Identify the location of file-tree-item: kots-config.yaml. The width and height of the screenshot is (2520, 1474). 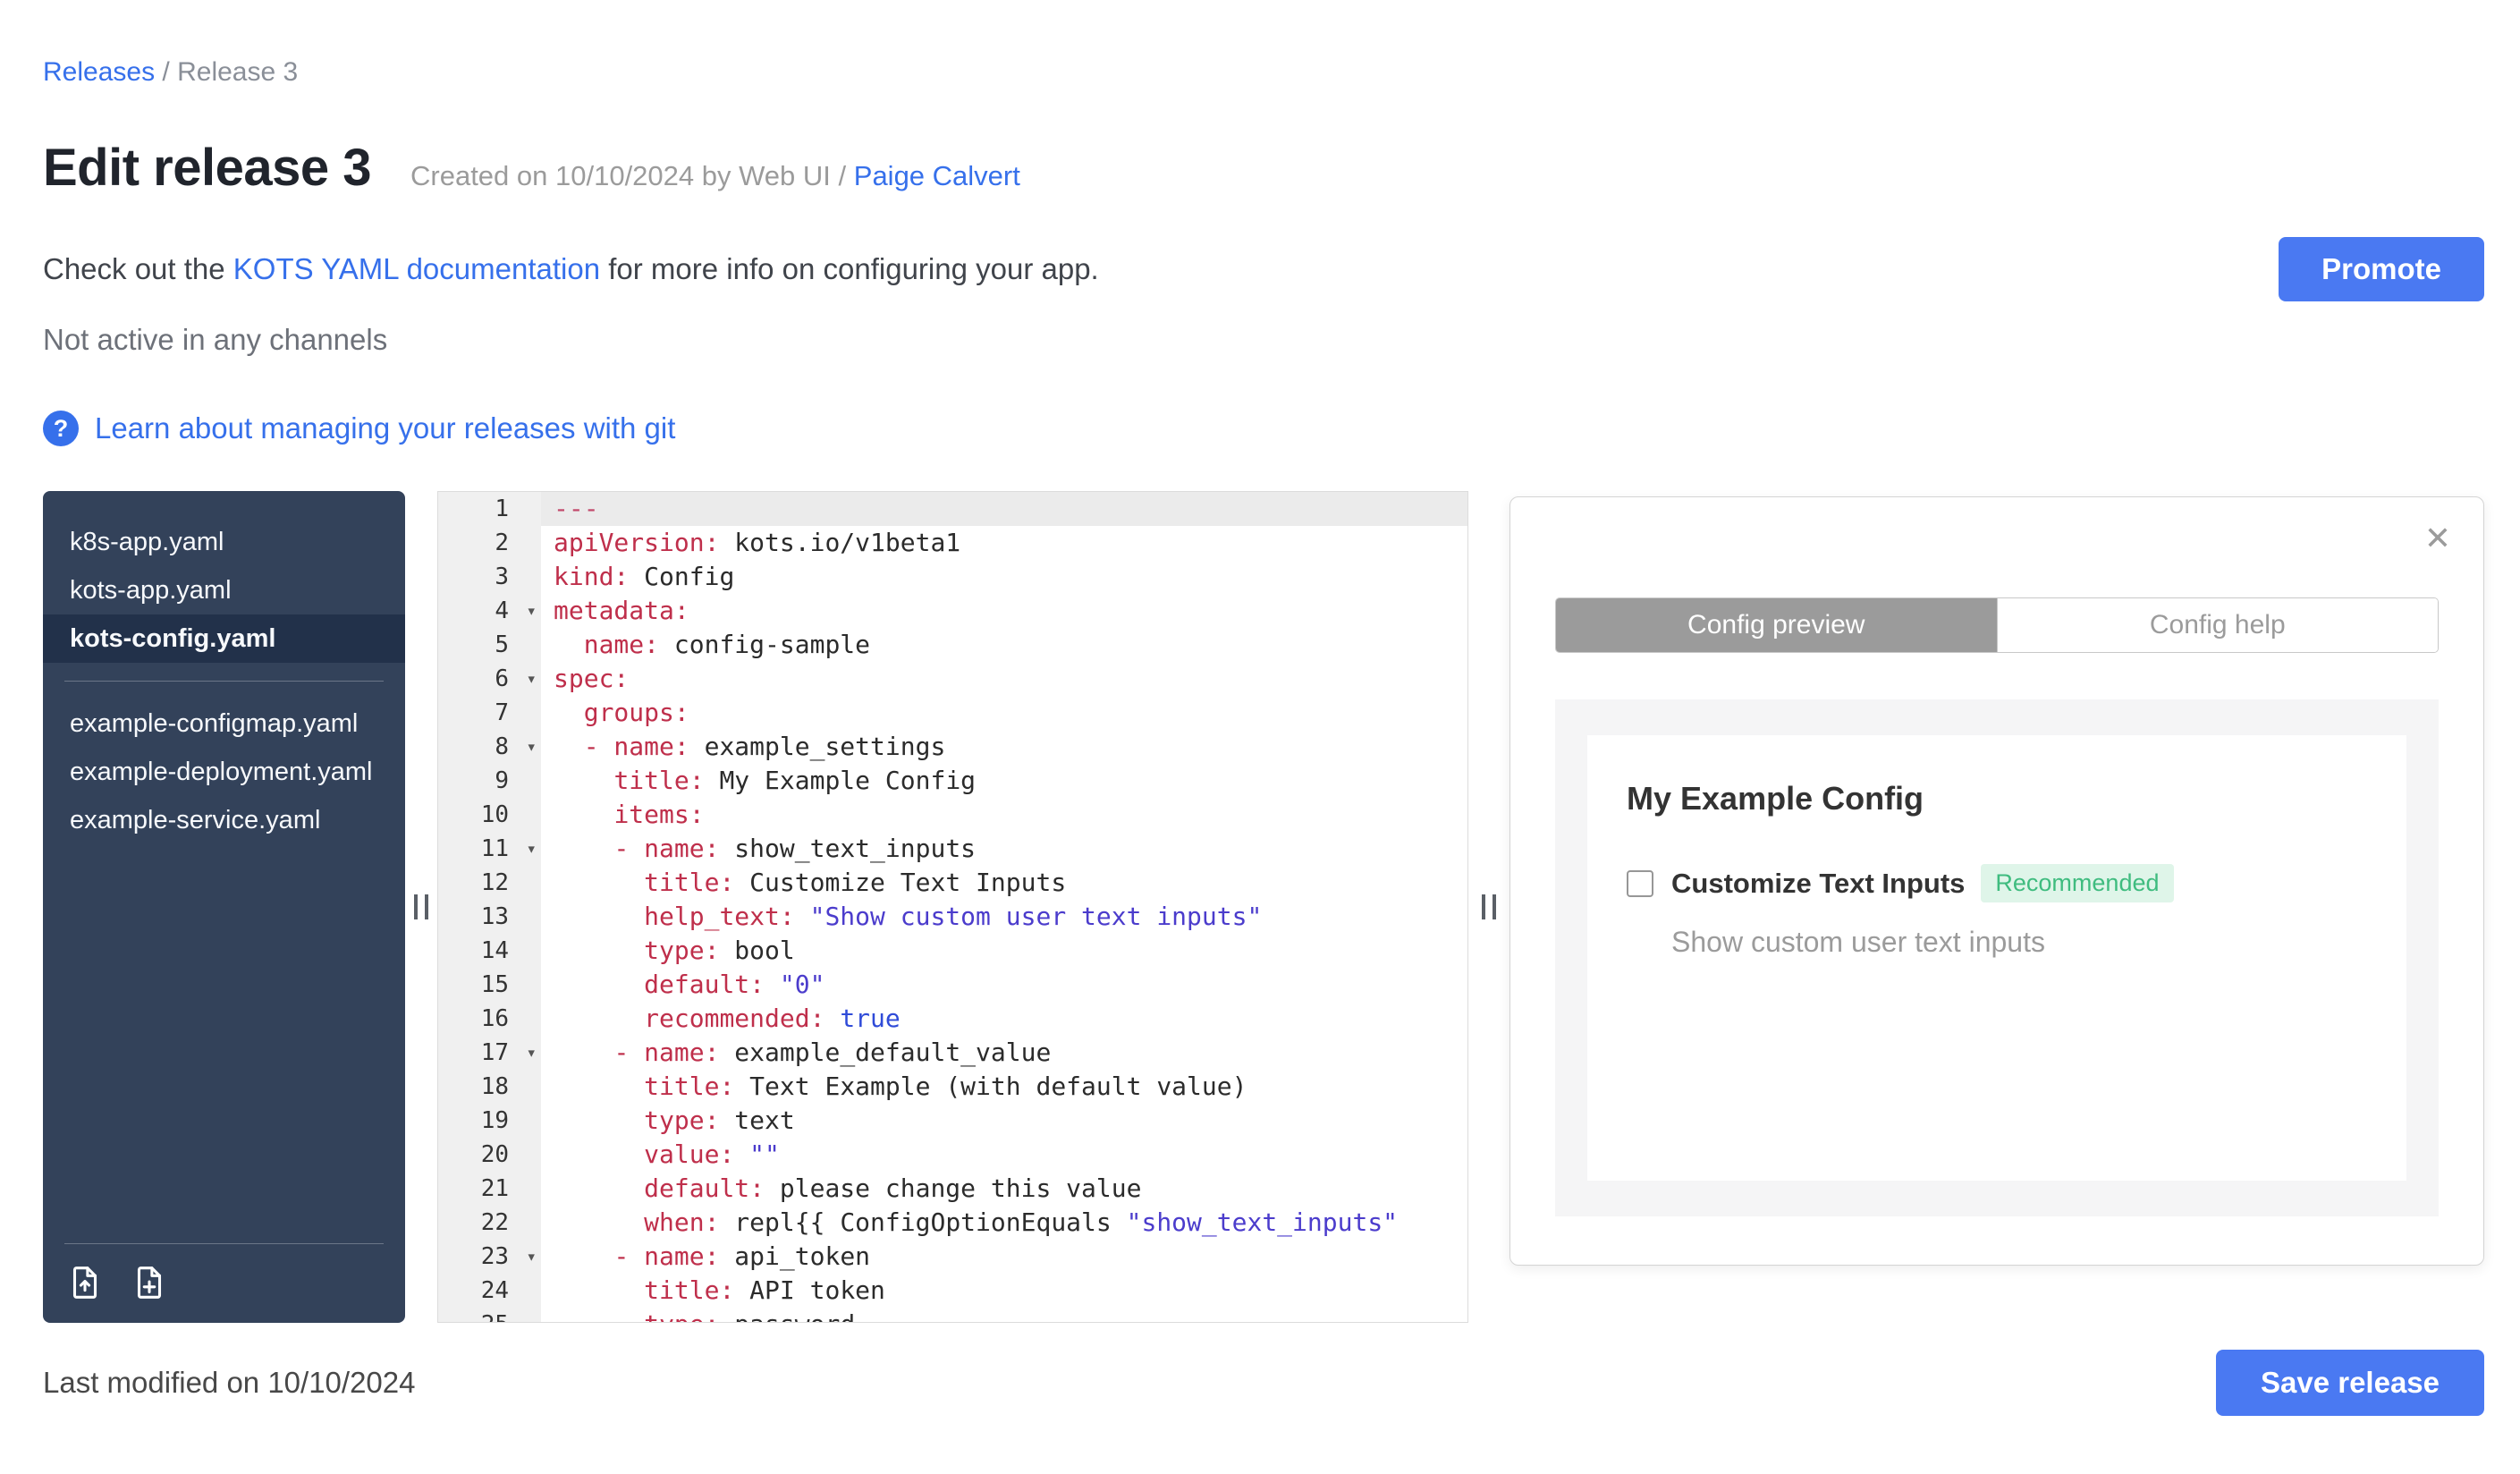
(224, 638).